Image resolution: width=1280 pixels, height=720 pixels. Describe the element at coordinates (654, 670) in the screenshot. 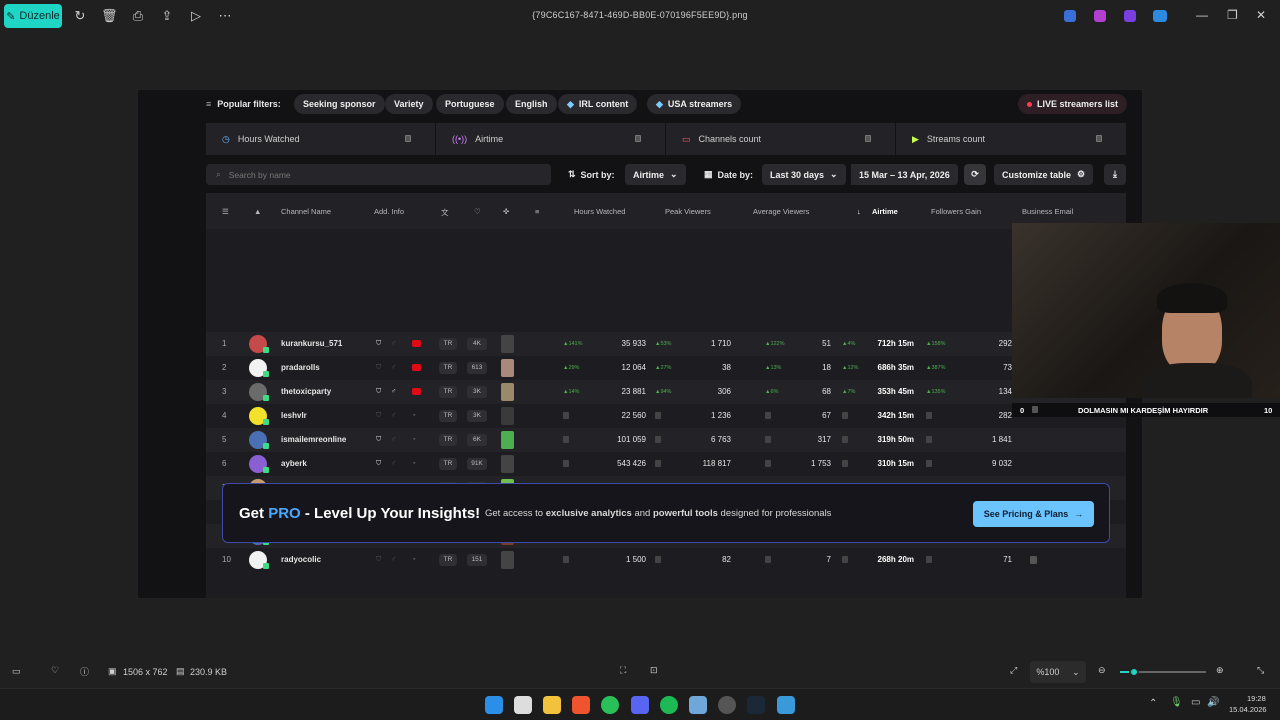

I see `ocr-icon: ⊡` at that location.